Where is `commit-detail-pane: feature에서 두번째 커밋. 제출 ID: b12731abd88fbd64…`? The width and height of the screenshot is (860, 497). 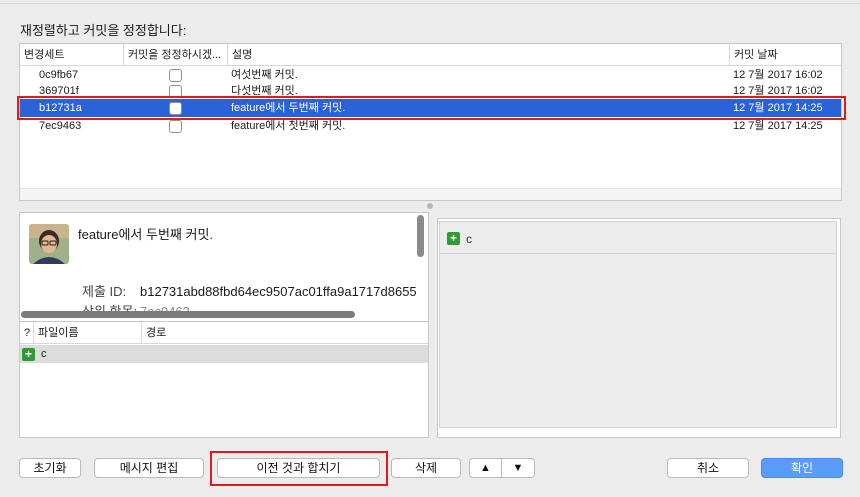 commit-detail-pane: feature에서 두번째 커밋. 제출 ID: b12731abd88fbd64… is located at coordinates (224, 267).